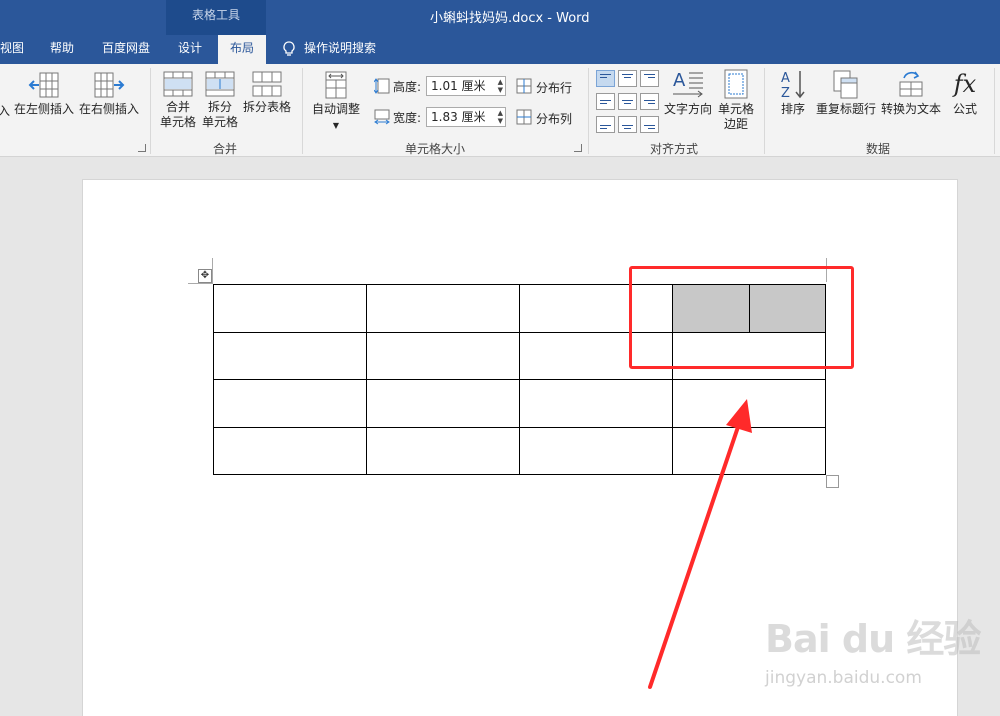 Image resolution: width=1000 pixels, height=716 pixels. I want to click on table-tools-label: 表格工具, so click(216, 17).